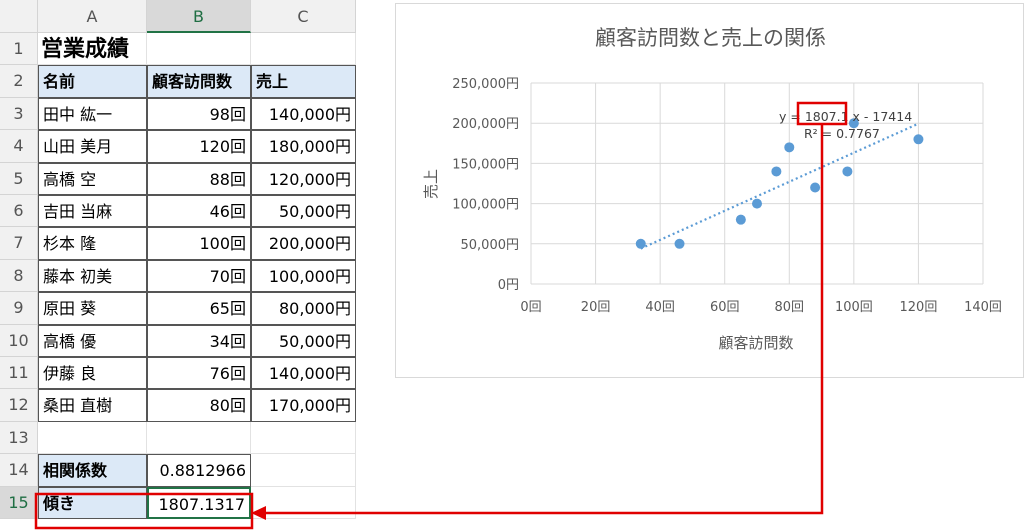 The height and width of the screenshot is (531, 1024). What do you see at coordinates (92, 16) in the screenshot?
I see `column-header-a: A` at bounding box center [92, 16].